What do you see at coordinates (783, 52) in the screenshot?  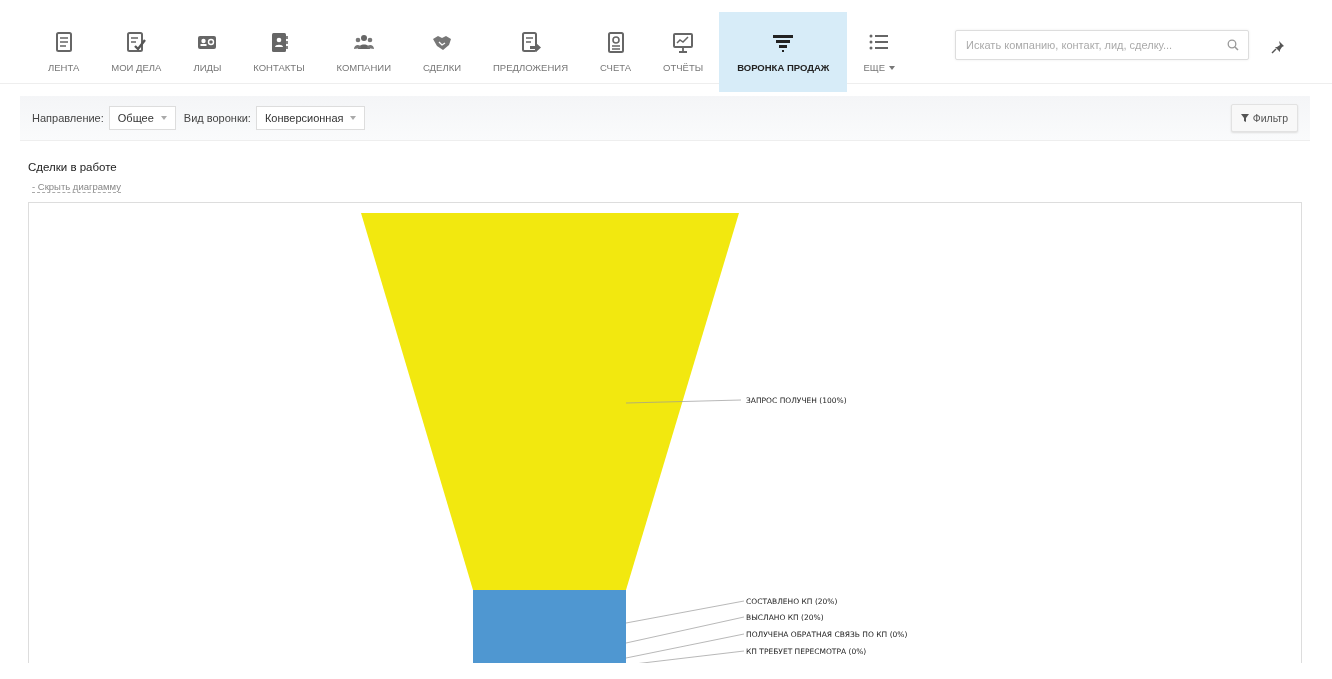 I see `nav-tab: ВОРОНКА ПРОДАЖ` at bounding box center [783, 52].